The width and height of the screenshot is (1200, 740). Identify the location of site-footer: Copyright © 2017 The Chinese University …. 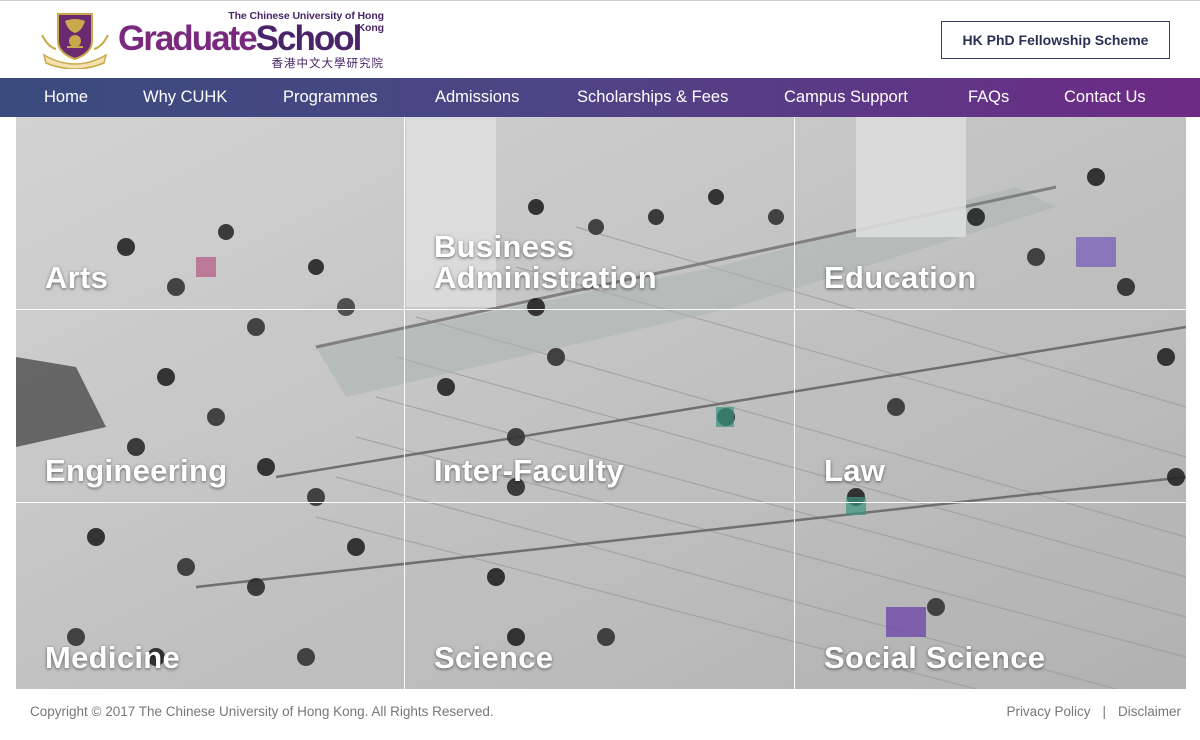
(600, 714).